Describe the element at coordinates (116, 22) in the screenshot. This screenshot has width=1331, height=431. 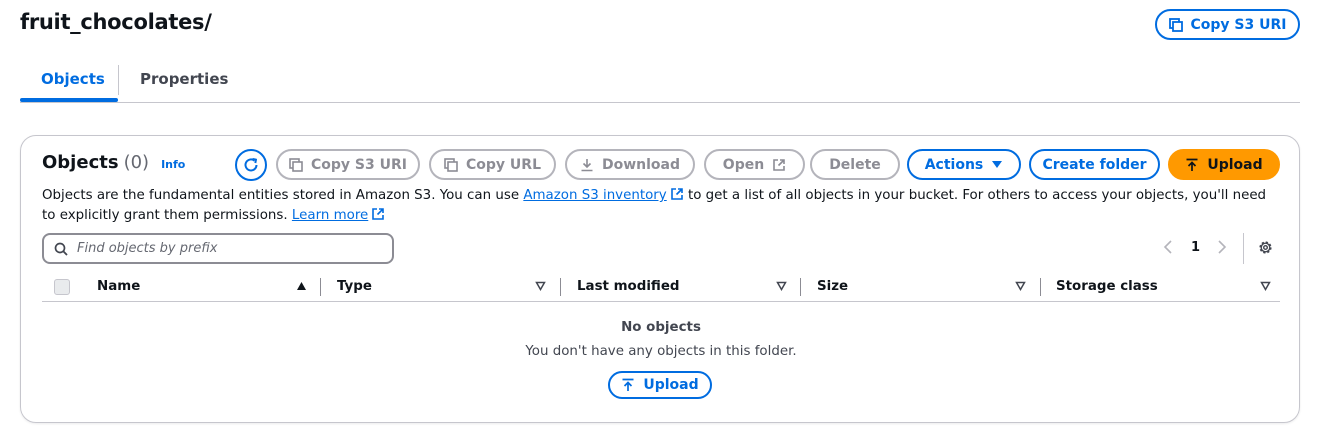
I see `page-title: fruit_chocolates/` at that location.